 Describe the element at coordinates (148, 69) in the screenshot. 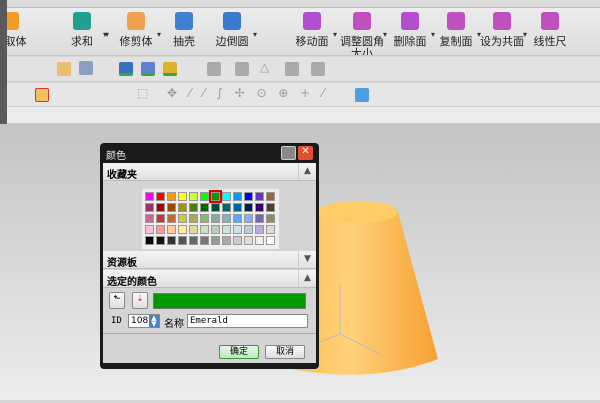

I see `check-hammer-icon` at that location.